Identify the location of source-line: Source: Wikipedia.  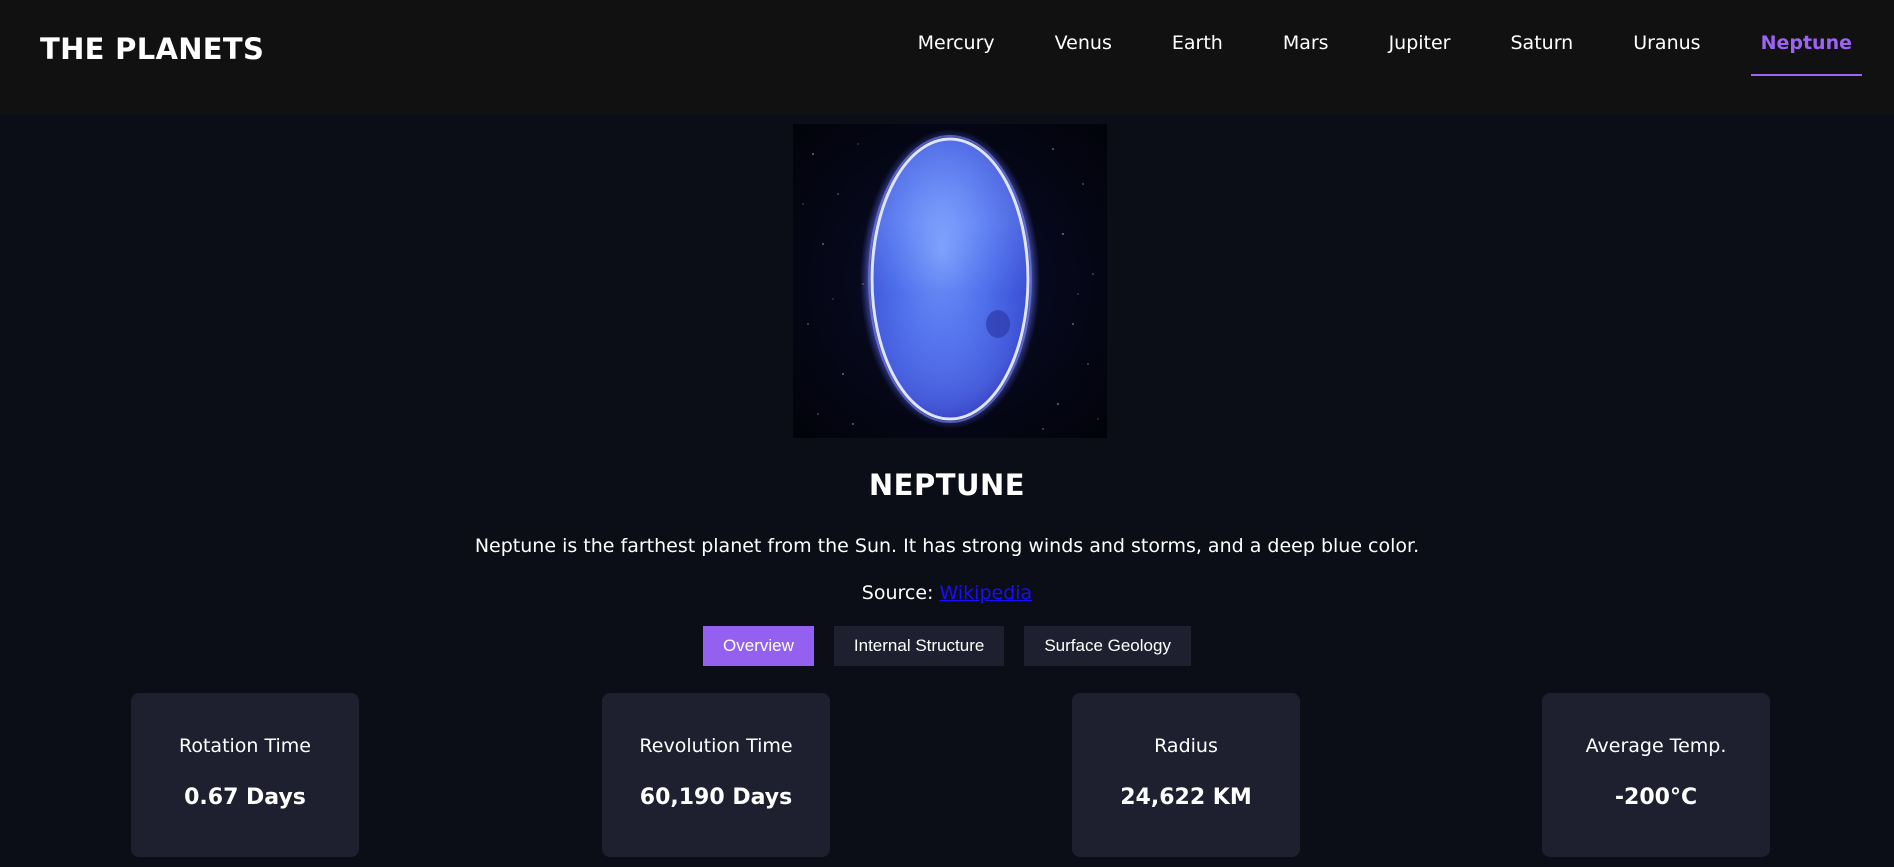
(947, 593).